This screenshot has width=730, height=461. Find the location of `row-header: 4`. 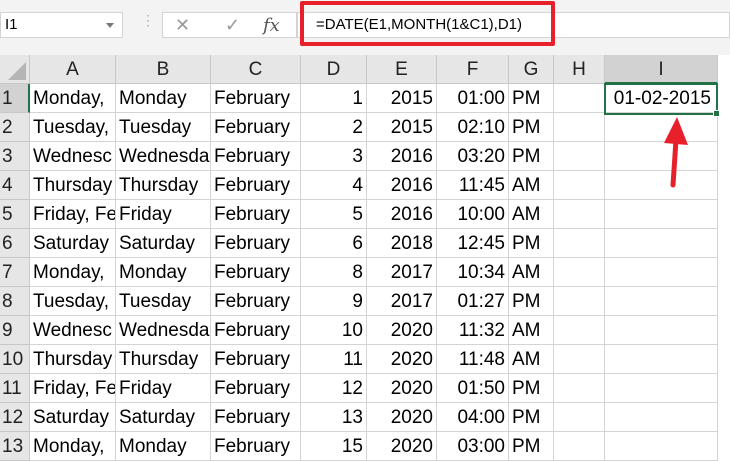

row-header: 4 is located at coordinates (15, 185).